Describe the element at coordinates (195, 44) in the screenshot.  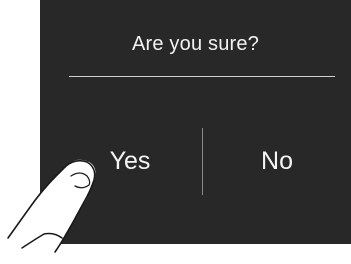
I see `dialog-title: Are you sure?` at that location.